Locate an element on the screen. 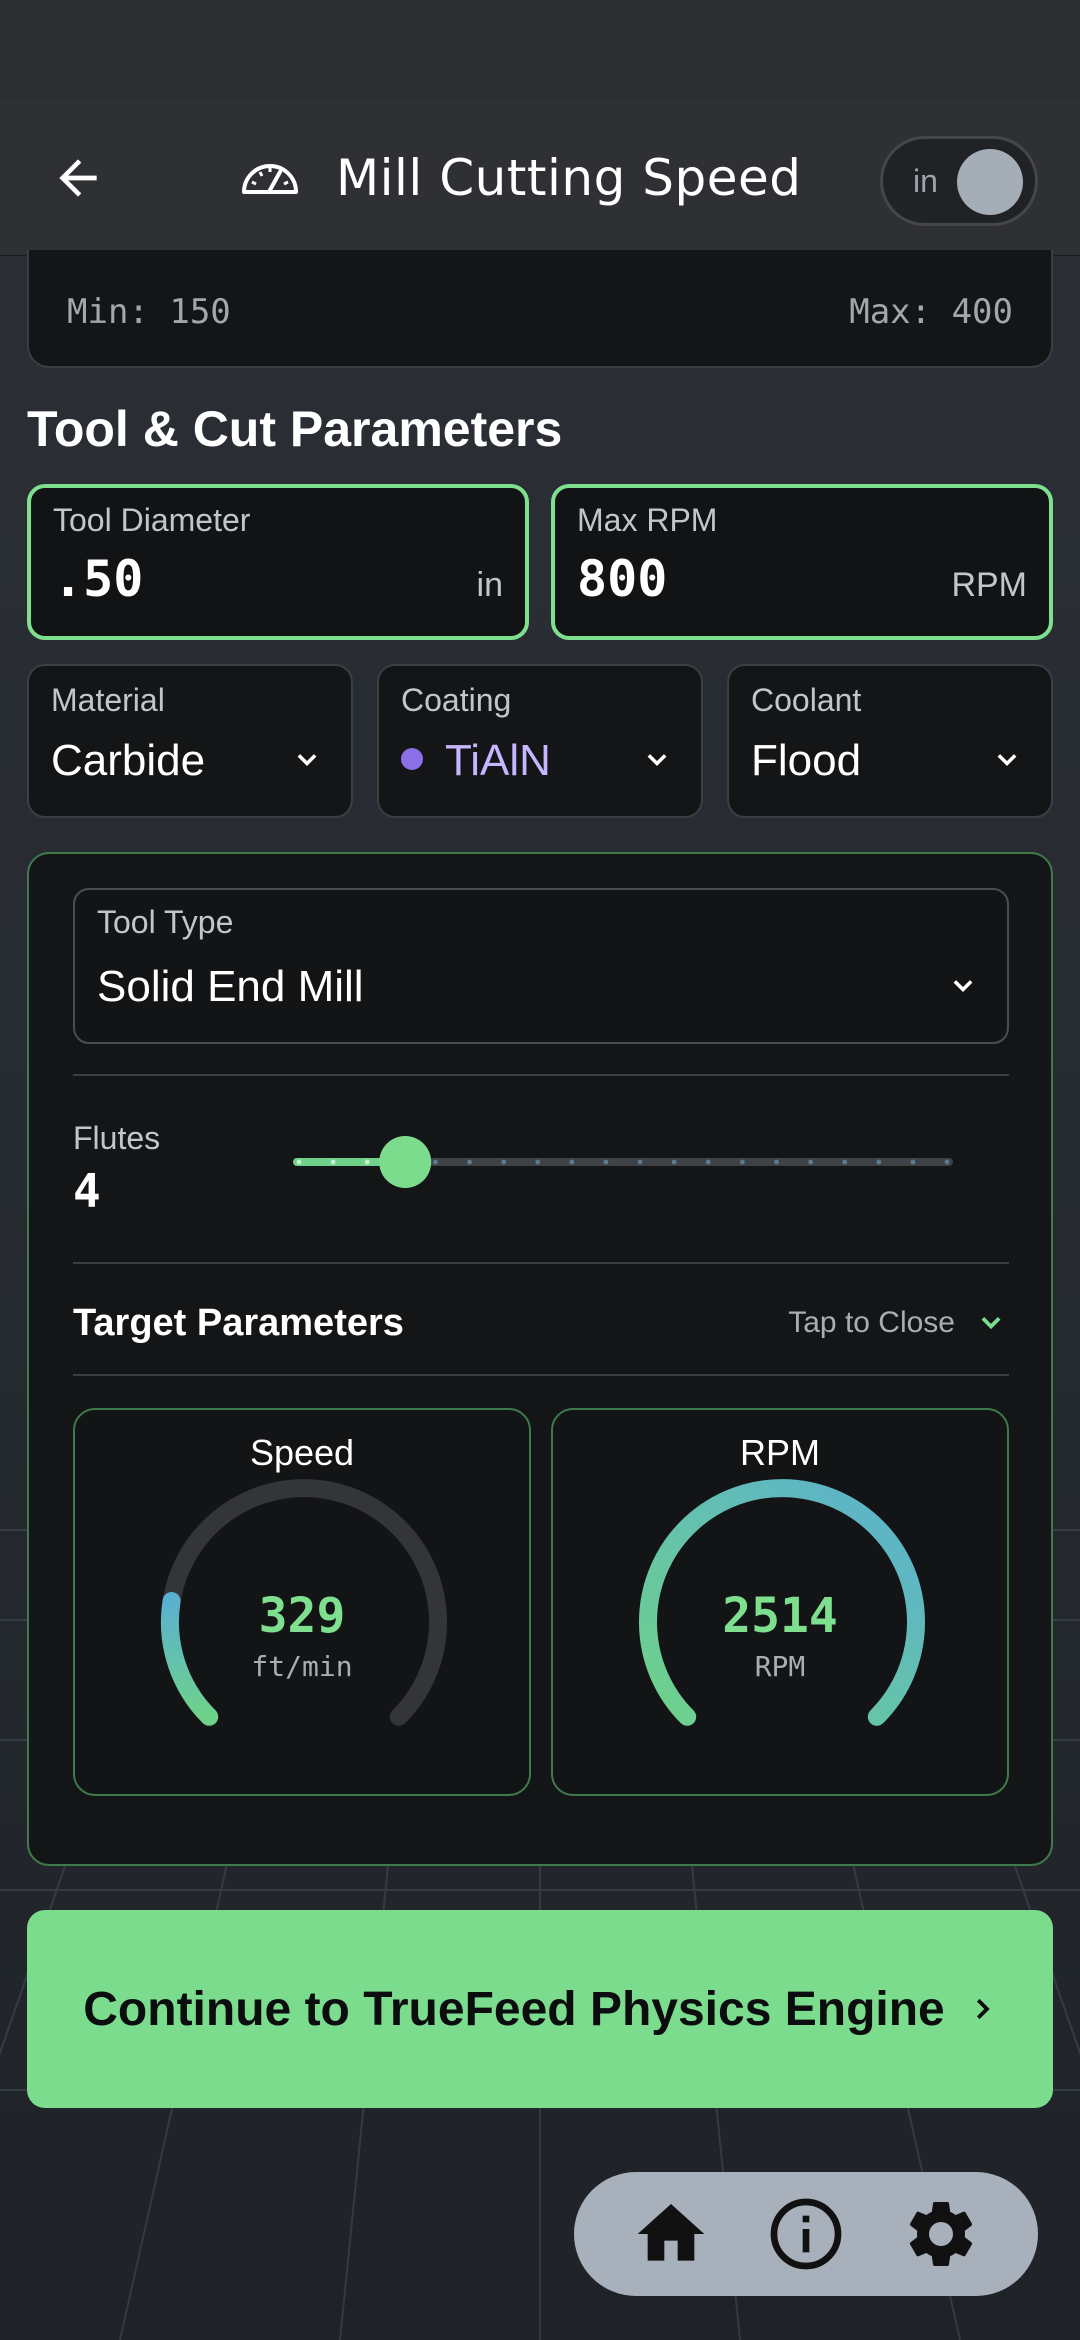 This screenshot has height=2340, width=1080. rpm-unit: RPM is located at coordinates (780, 1666).